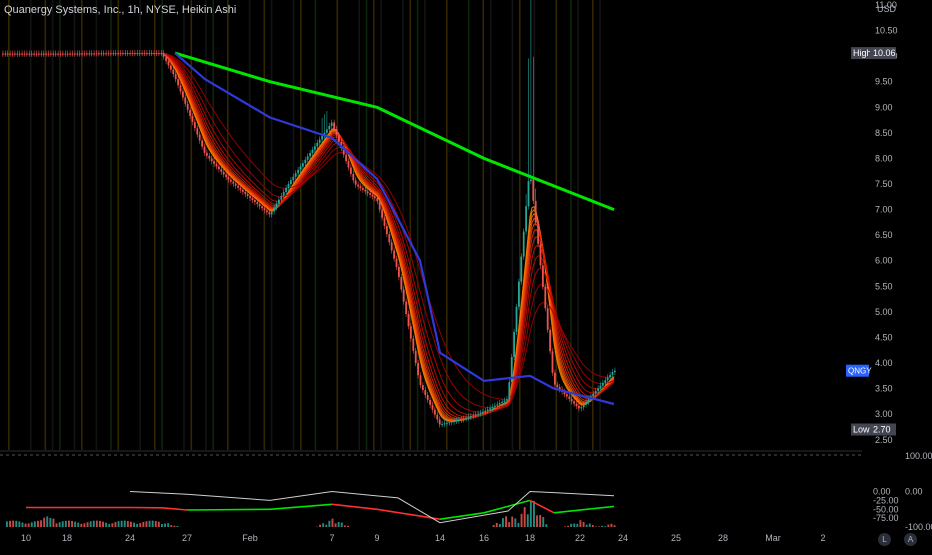 Image resolution: width=932 pixels, height=555 pixels. What do you see at coordinates (884, 338) in the screenshot?
I see `price-tick-label: 4.50` at bounding box center [884, 338].